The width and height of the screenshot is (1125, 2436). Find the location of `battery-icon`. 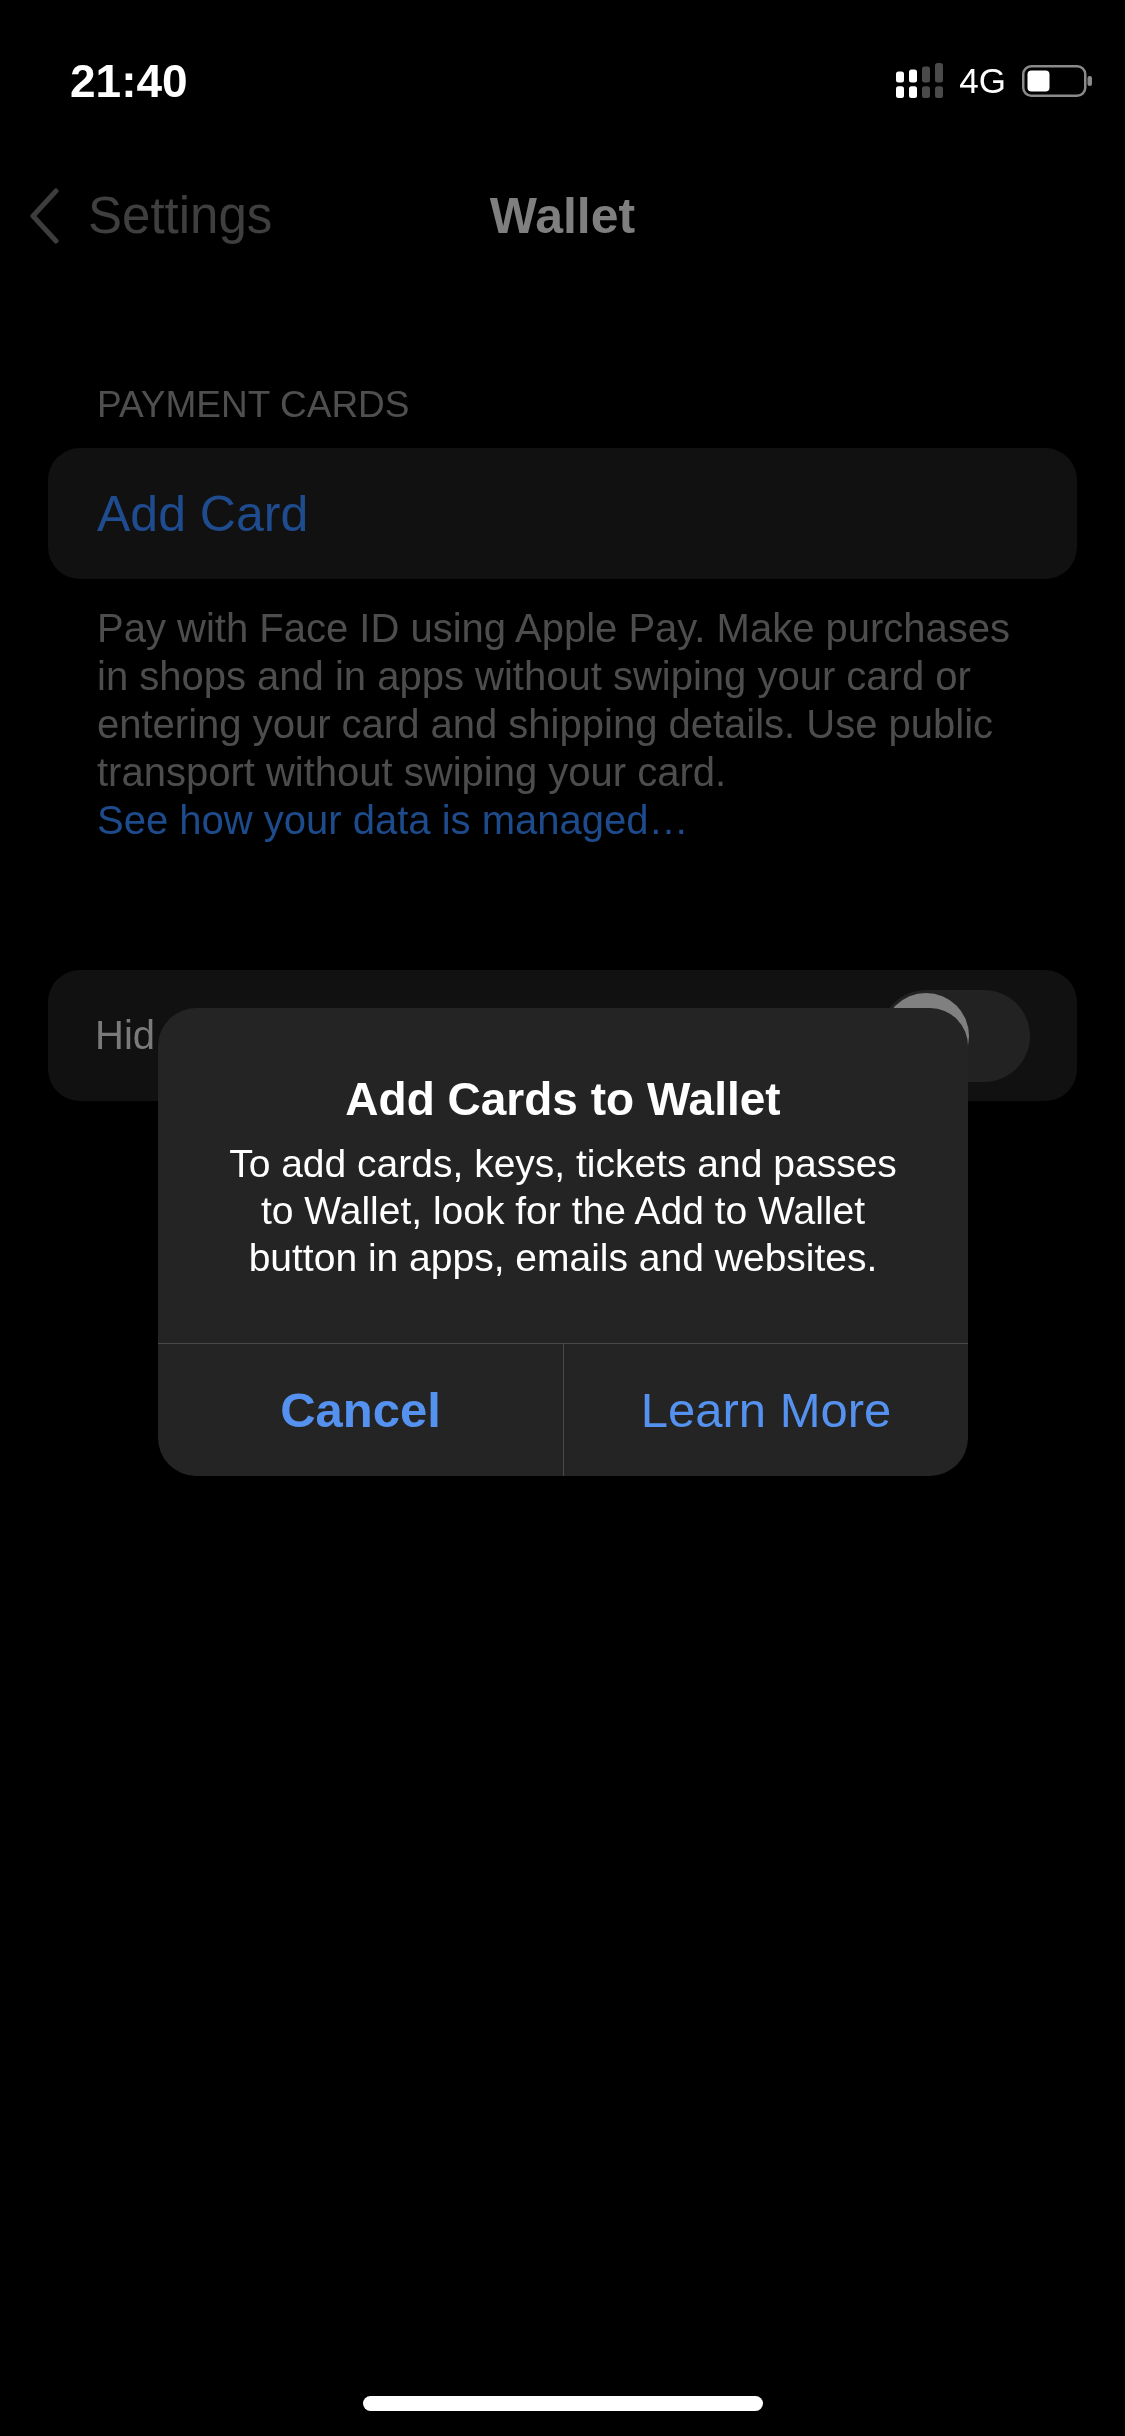

battery-icon is located at coordinates (1057, 80).